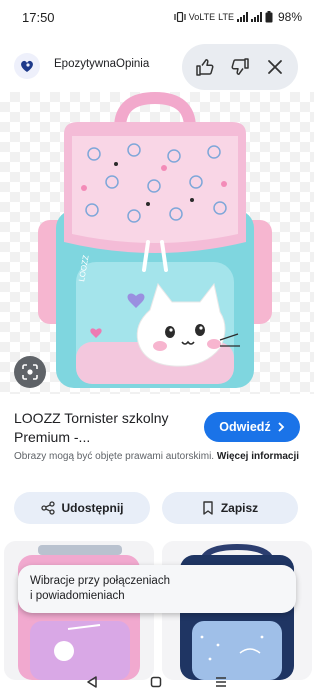 Image resolution: width=320 pixels, height=700 pixels. I want to click on recents-lines-icon, so click(221, 682).